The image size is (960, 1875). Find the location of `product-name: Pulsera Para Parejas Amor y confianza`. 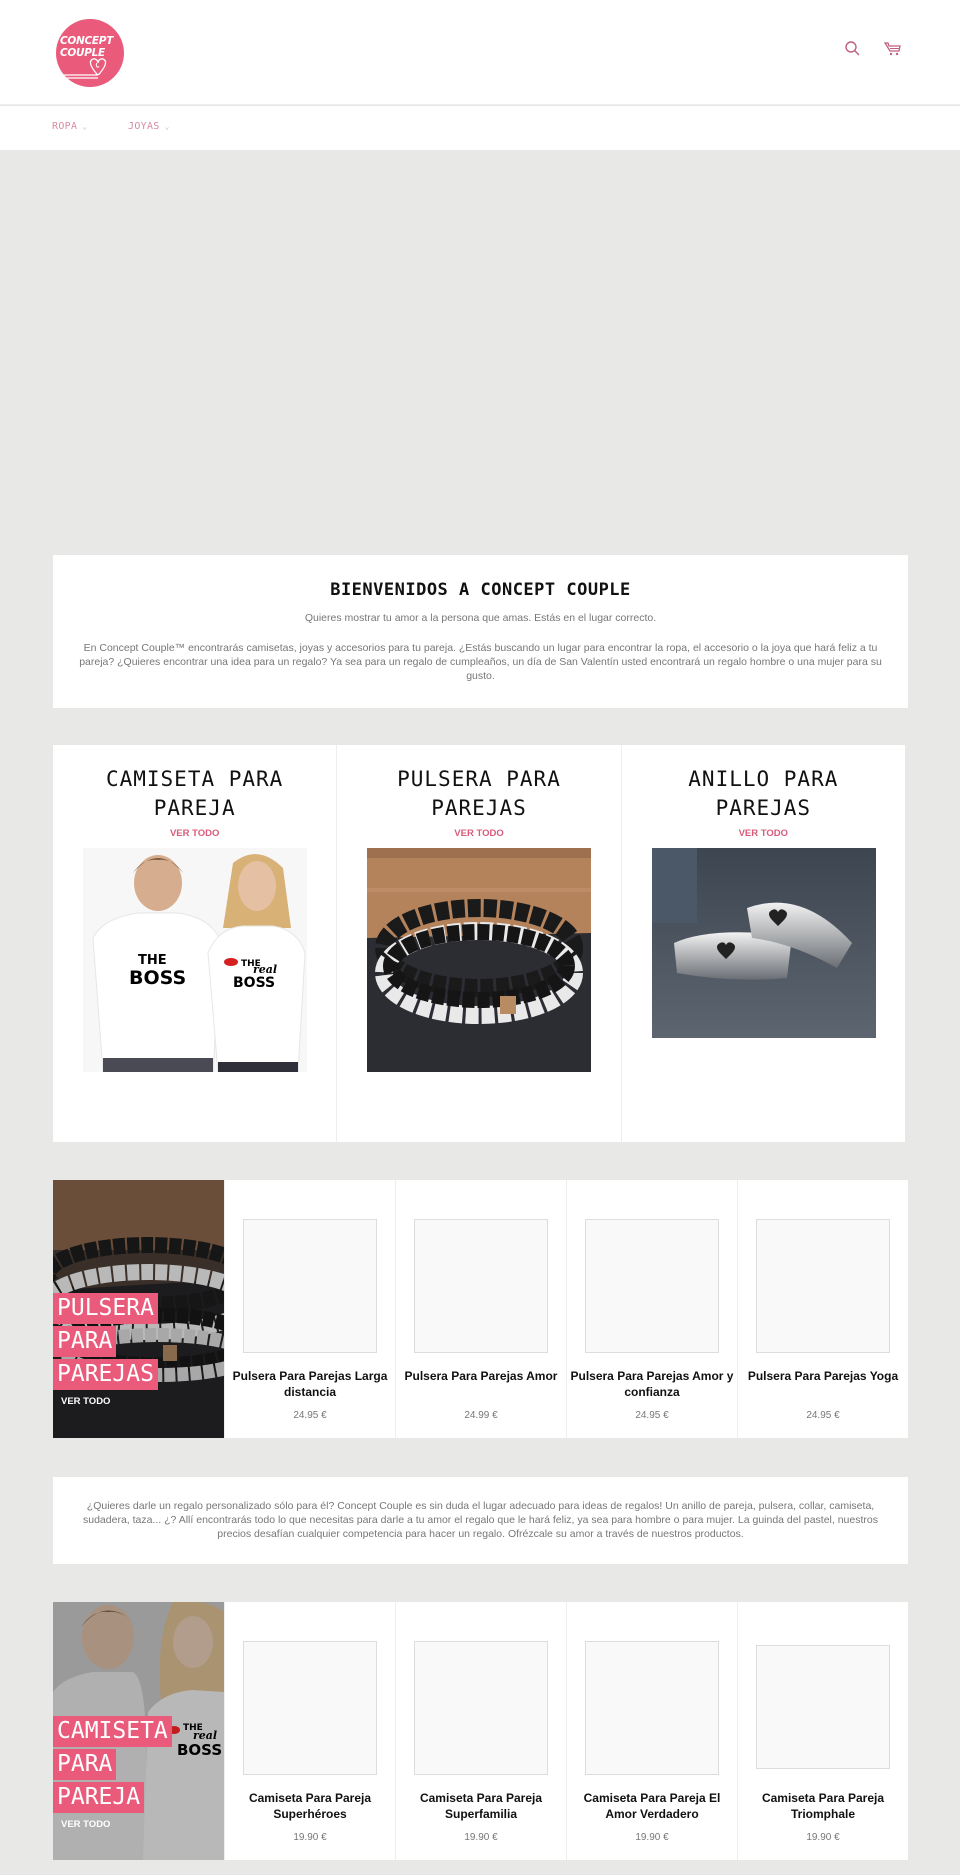

product-name: Pulsera Para Parejas Amor y confianza is located at coordinates (652, 1384).